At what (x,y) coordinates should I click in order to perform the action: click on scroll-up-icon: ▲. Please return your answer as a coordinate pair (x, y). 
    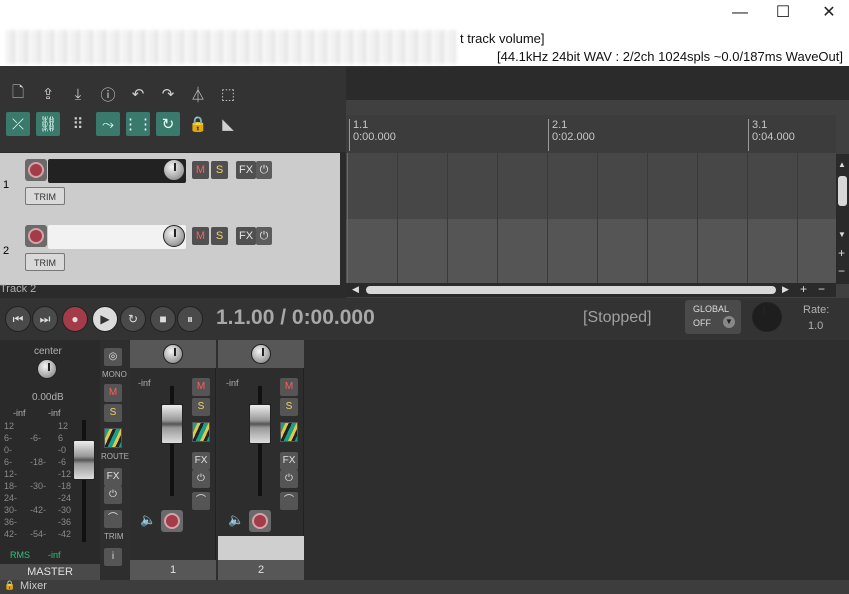
    Looking at the image, I should click on (842, 164).